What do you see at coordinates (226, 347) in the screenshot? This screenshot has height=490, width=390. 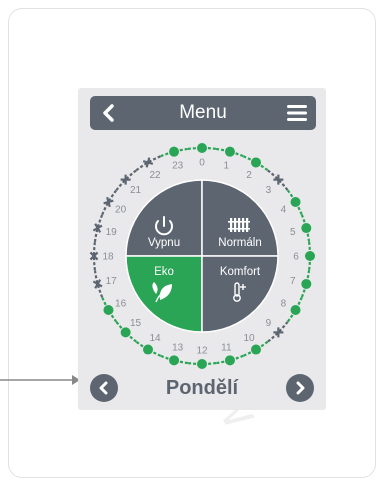 I see `hour-label: 11` at bounding box center [226, 347].